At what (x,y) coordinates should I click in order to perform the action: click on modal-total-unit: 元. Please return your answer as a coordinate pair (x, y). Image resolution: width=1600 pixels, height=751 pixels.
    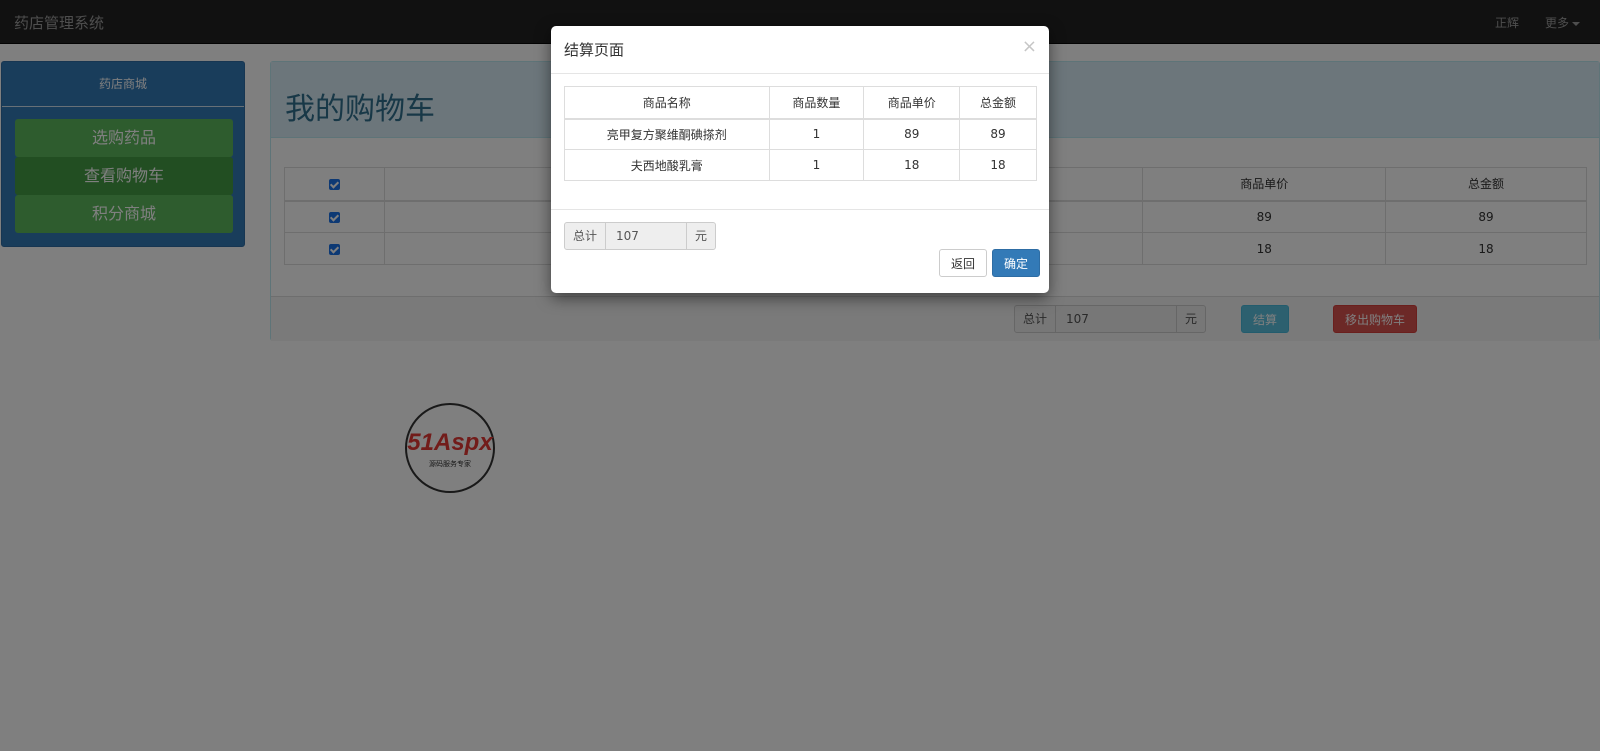
    Looking at the image, I should click on (701, 236).